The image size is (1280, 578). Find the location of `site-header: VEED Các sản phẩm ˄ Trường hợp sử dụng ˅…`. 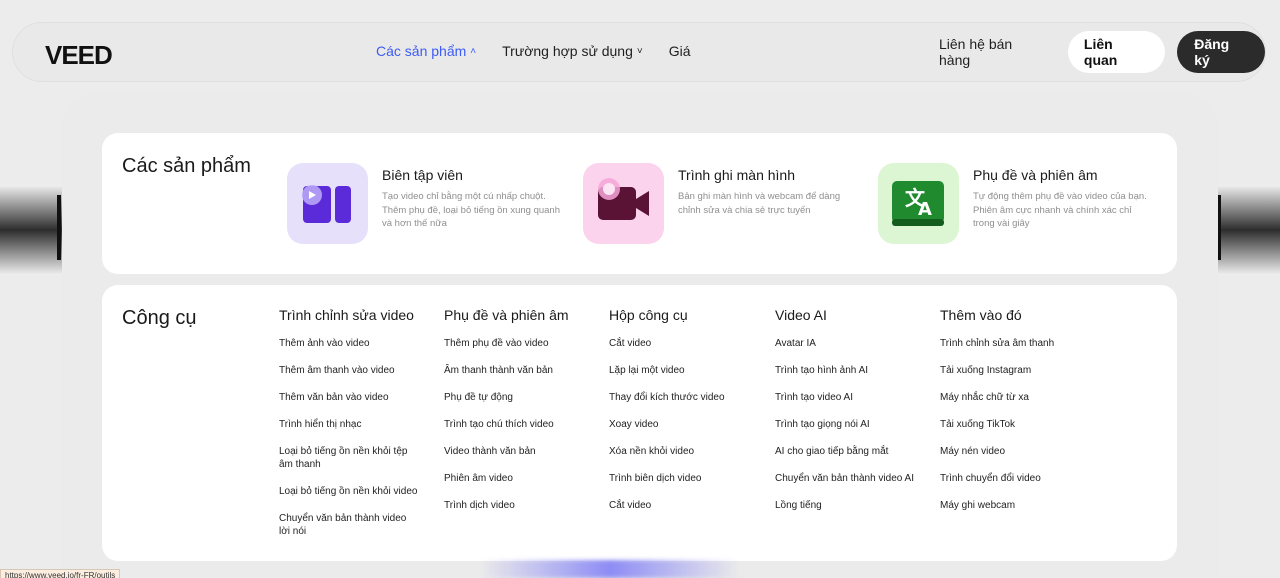

site-header: VEED Các sản phẩm ˄ Trường hợp sử dụng ˅… is located at coordinates (639, 52).